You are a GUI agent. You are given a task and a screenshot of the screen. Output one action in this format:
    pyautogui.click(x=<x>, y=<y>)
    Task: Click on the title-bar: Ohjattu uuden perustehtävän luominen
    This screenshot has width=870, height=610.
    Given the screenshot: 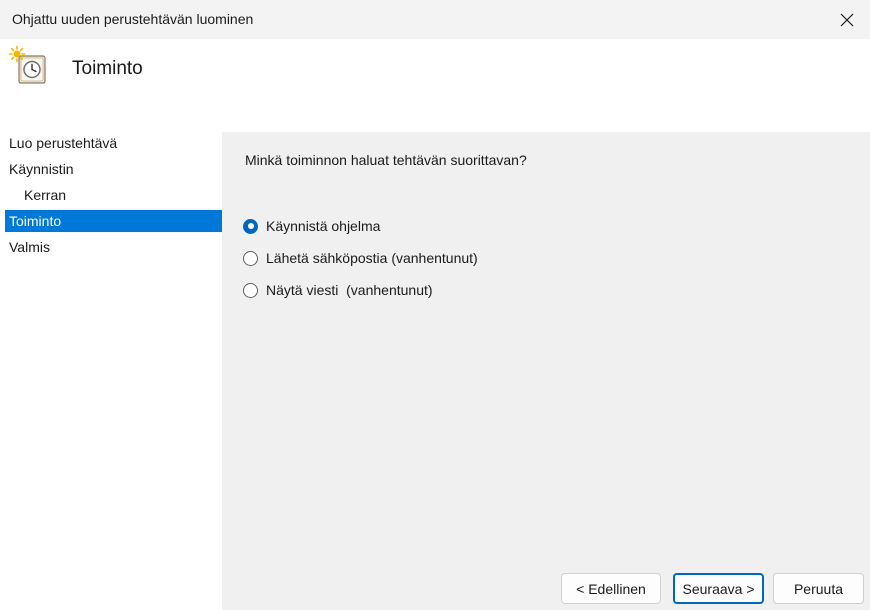 What is the action you would take?
    pyautogui.click(x=435, y=19)
    